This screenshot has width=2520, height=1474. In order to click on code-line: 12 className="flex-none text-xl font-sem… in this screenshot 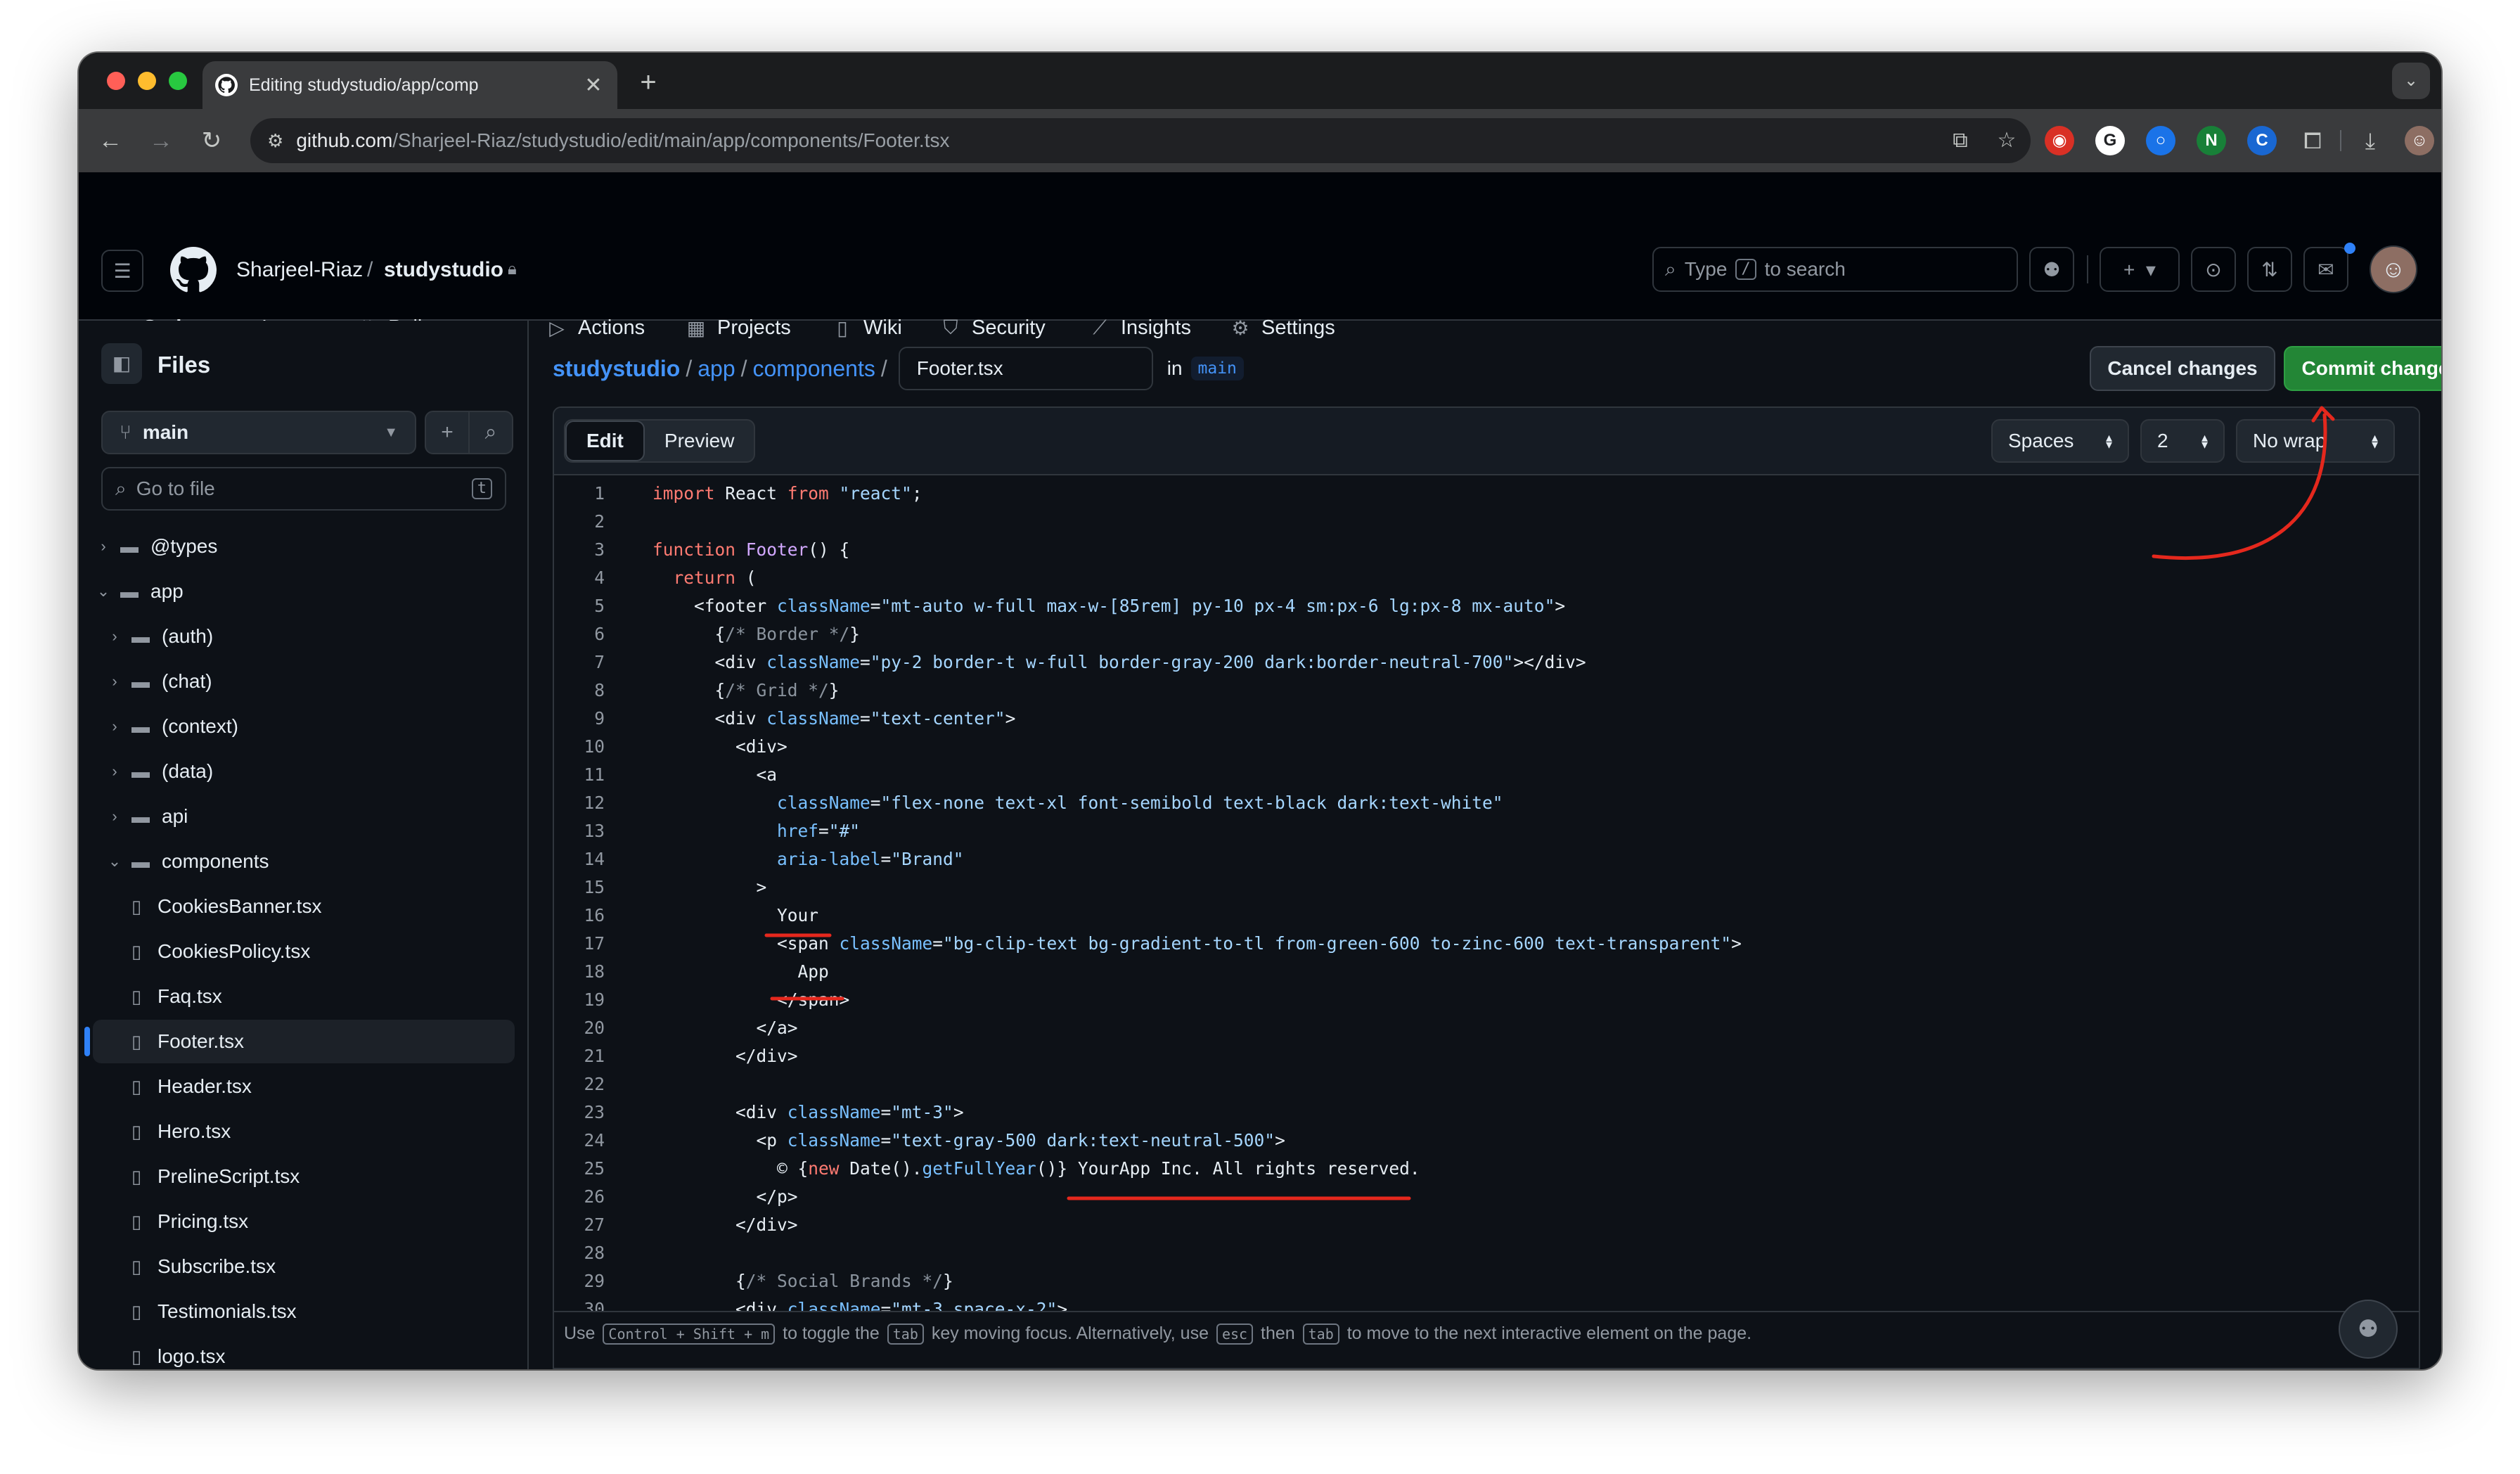, I will do `click(1486, 803)`.